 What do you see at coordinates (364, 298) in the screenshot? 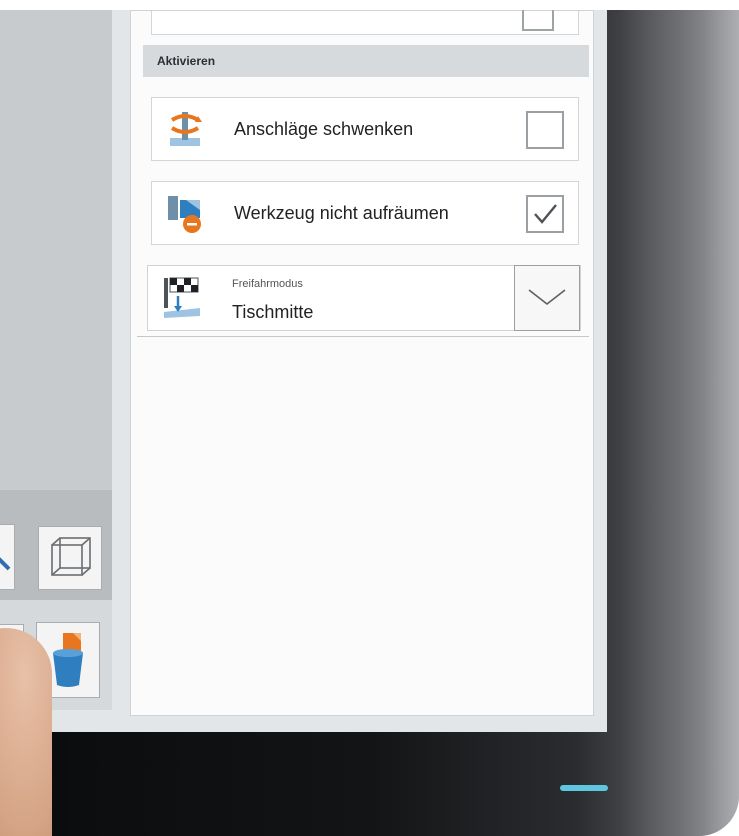
I see `retract-mode-dropdown: Freifahrmodus Tischmitte` at bounding box center [364, 298].